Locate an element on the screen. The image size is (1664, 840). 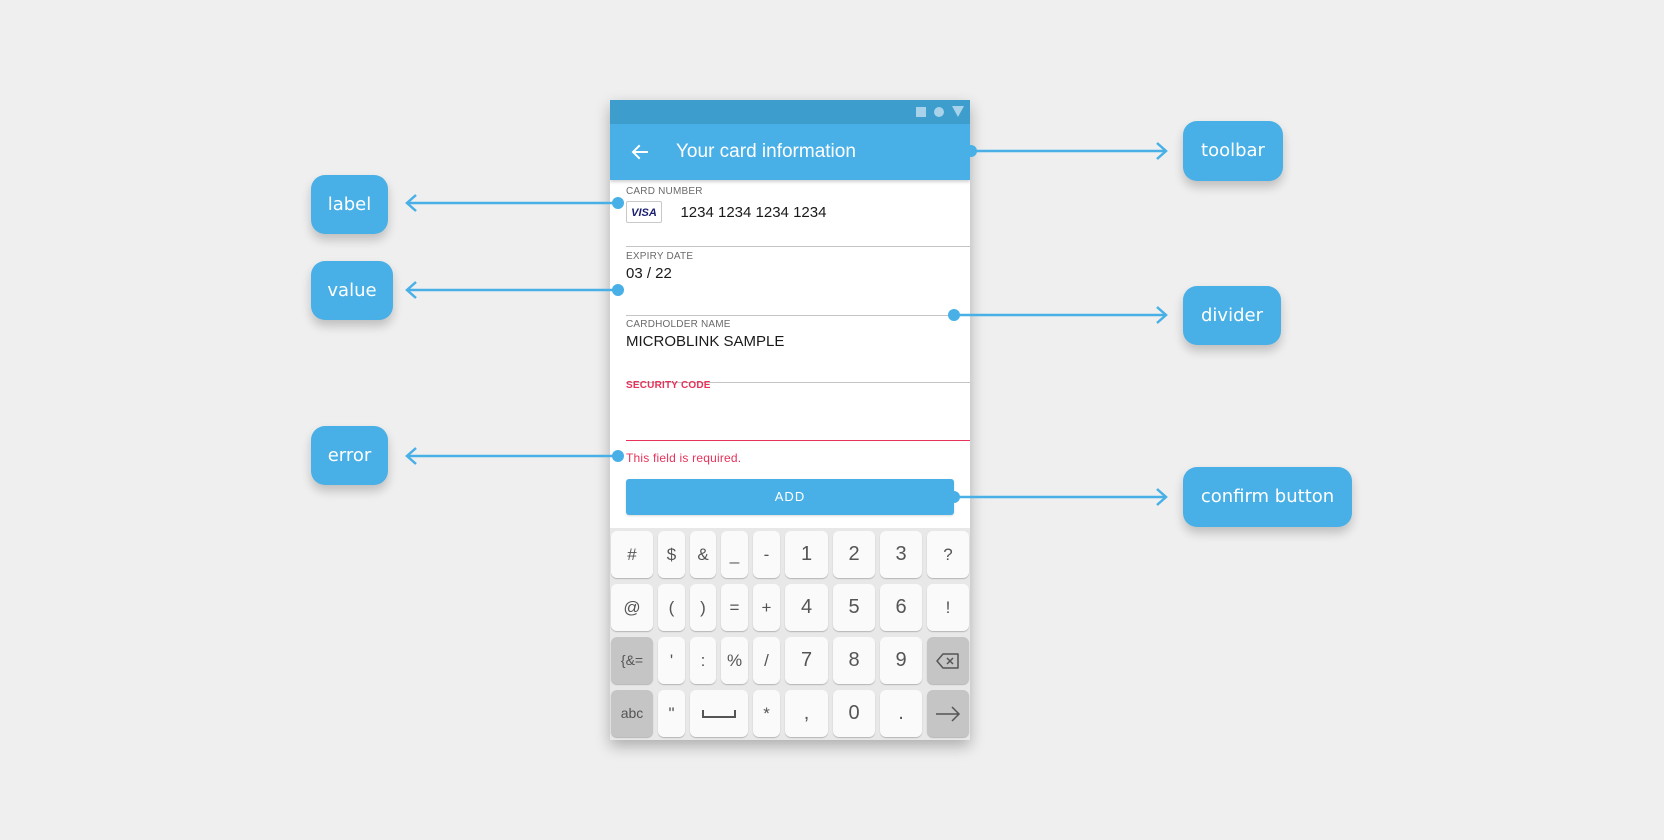
annotation-divider: divider is located at coordinates (1232, 315).